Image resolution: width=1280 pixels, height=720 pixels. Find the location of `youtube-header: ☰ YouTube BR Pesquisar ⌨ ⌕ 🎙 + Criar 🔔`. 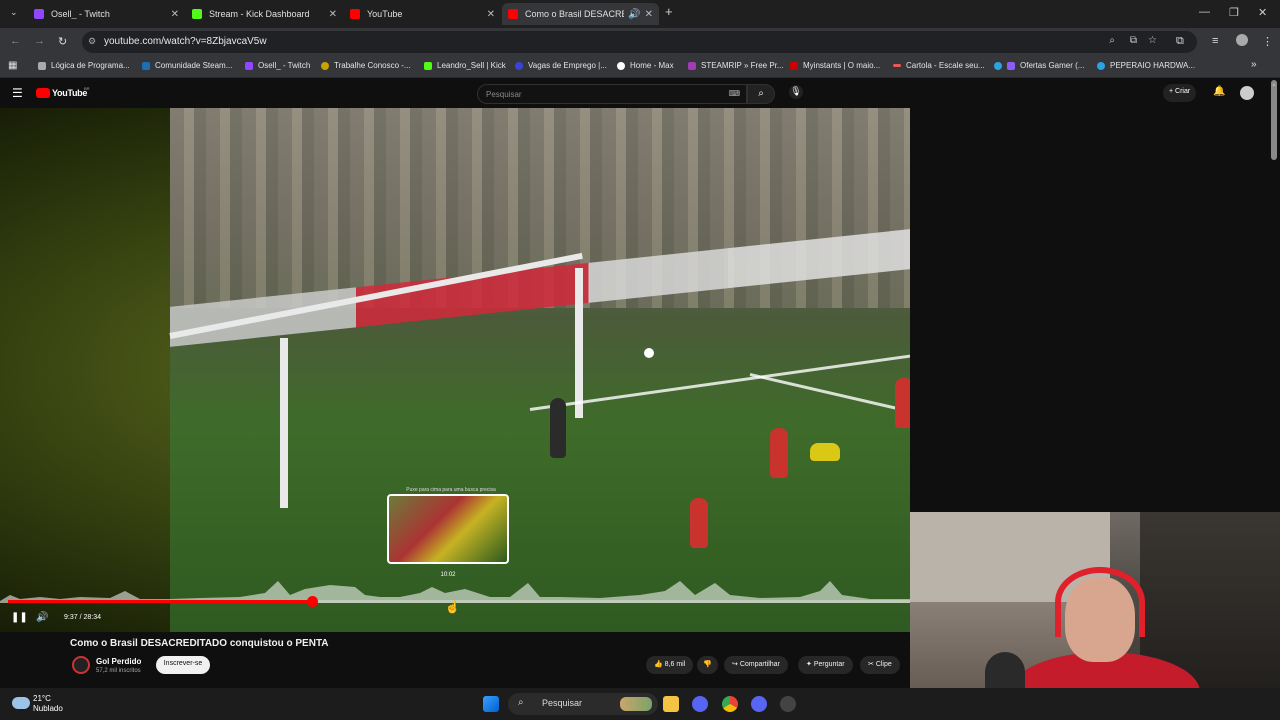

youtube-header: ☰ YouTube BR Pesquisar ⌨ ⌕ 🎙 + Criar 🔔 is located at coordinates (640, 93).